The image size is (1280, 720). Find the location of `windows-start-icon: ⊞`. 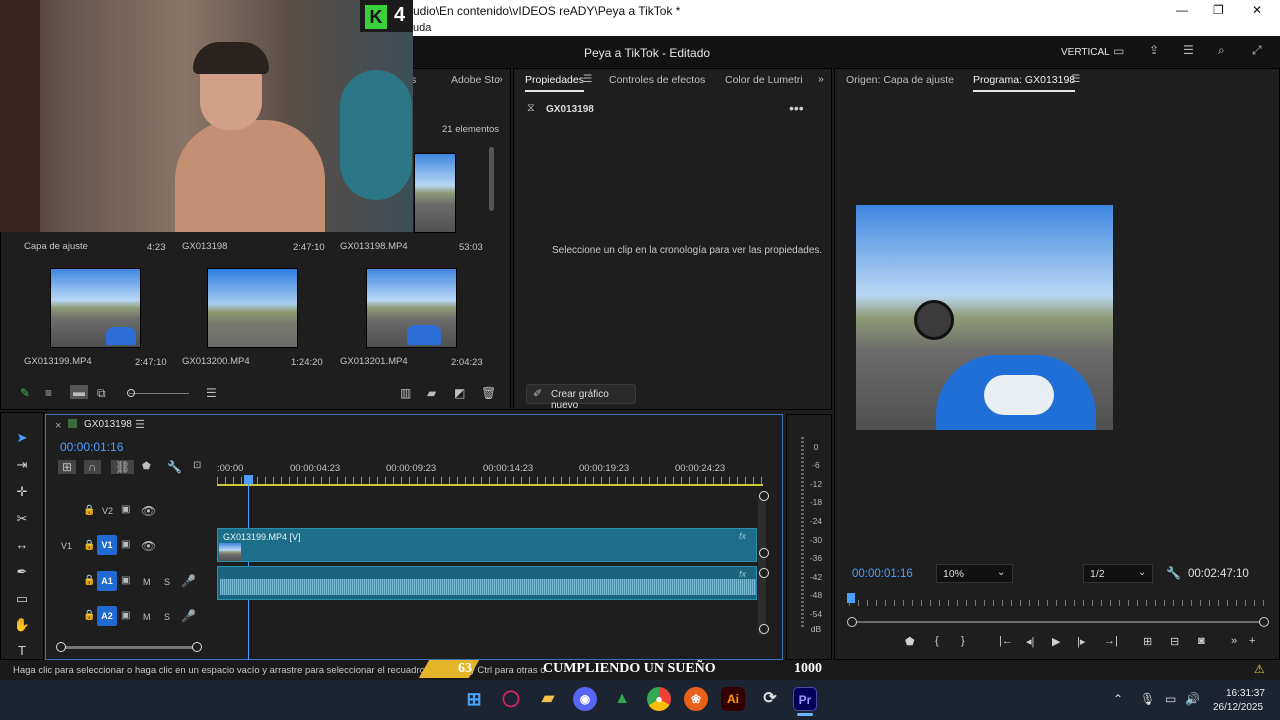

windows-start-icon: ⊞ is located at coordinates (474, 699).